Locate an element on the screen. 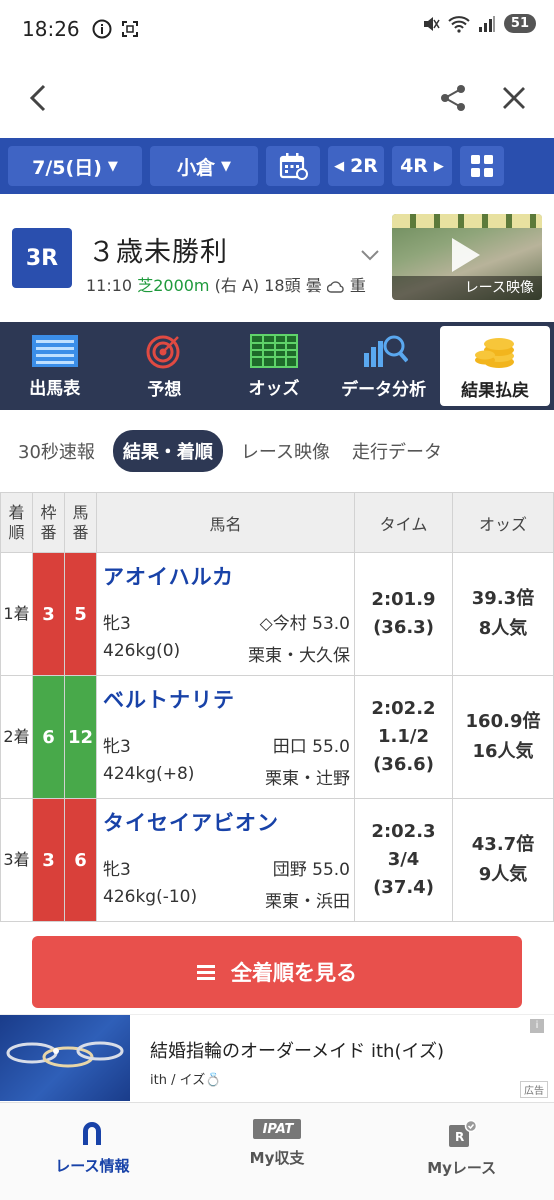 This screenshot has height=1200, width=554. last-3f: (37.4) is located at coordinates (403, 887).